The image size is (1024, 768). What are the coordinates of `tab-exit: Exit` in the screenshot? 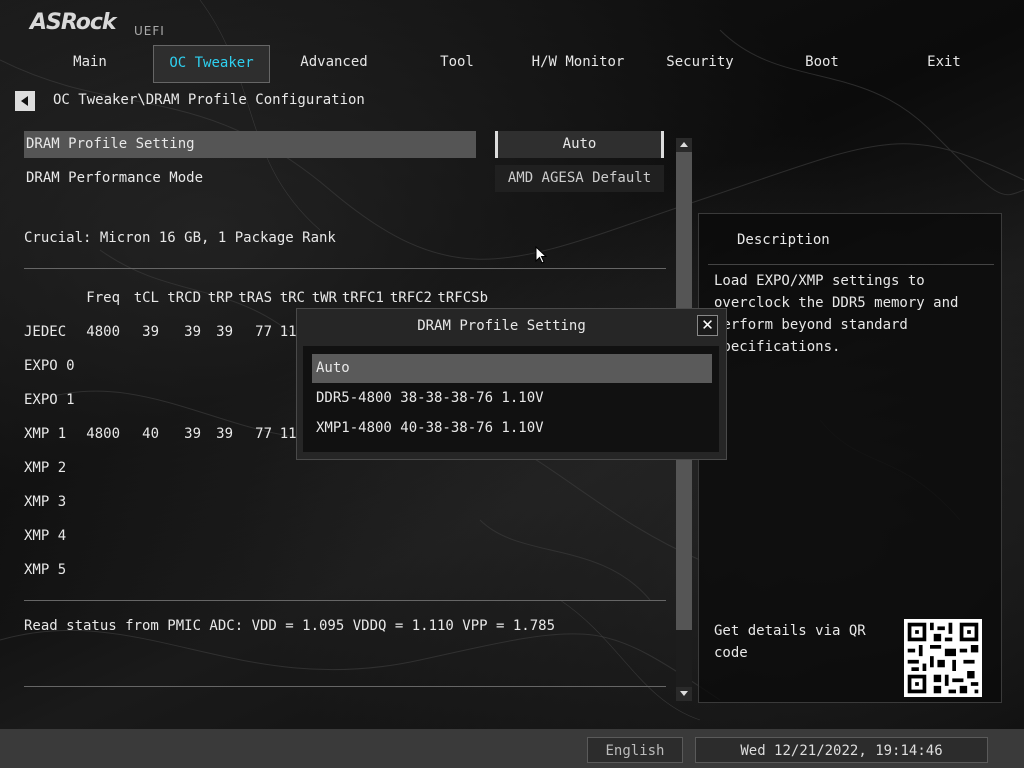 It's located at (944, 64).